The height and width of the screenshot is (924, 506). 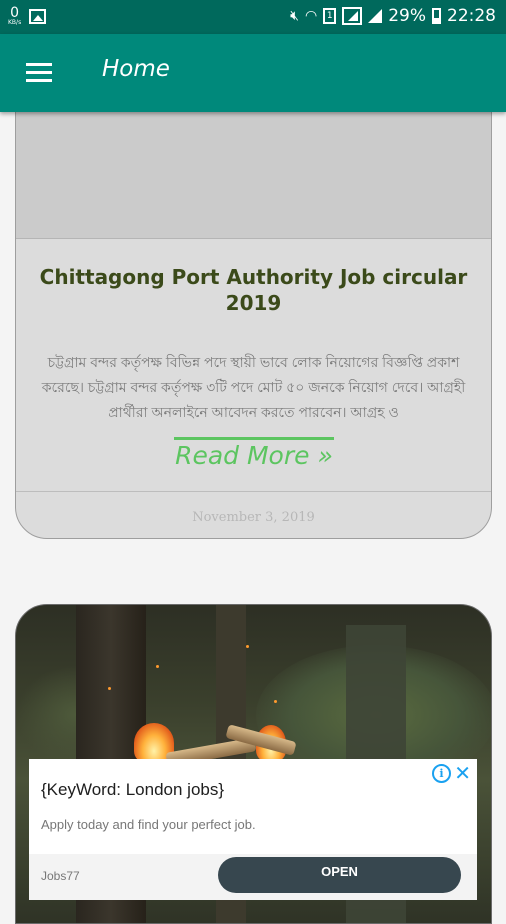 I want to click on battery-icon, so click(x=436, y=16).